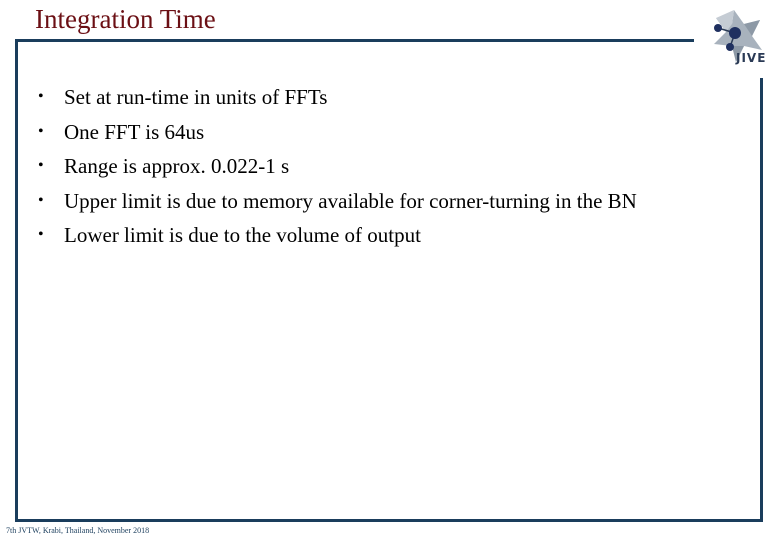 The height and width of the screenshot is (540, 780). Describe the element at coordinates (354, 40) in the screenshot. I see `frame-top-border` at that location.